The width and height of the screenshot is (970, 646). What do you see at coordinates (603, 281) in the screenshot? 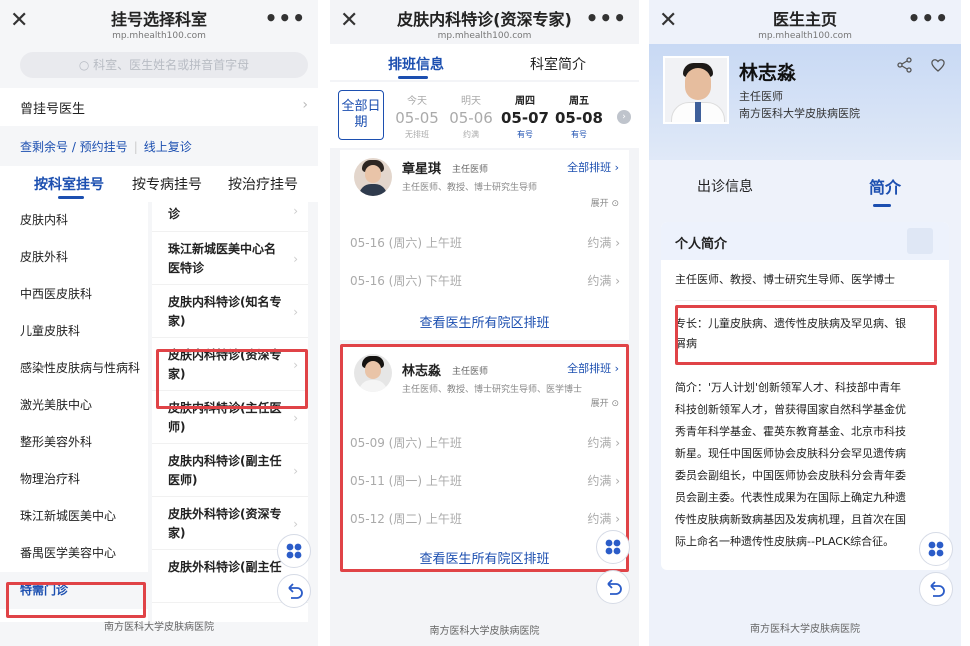
I see `slot-status: 约满 ›` at bounding box center [603, 281].